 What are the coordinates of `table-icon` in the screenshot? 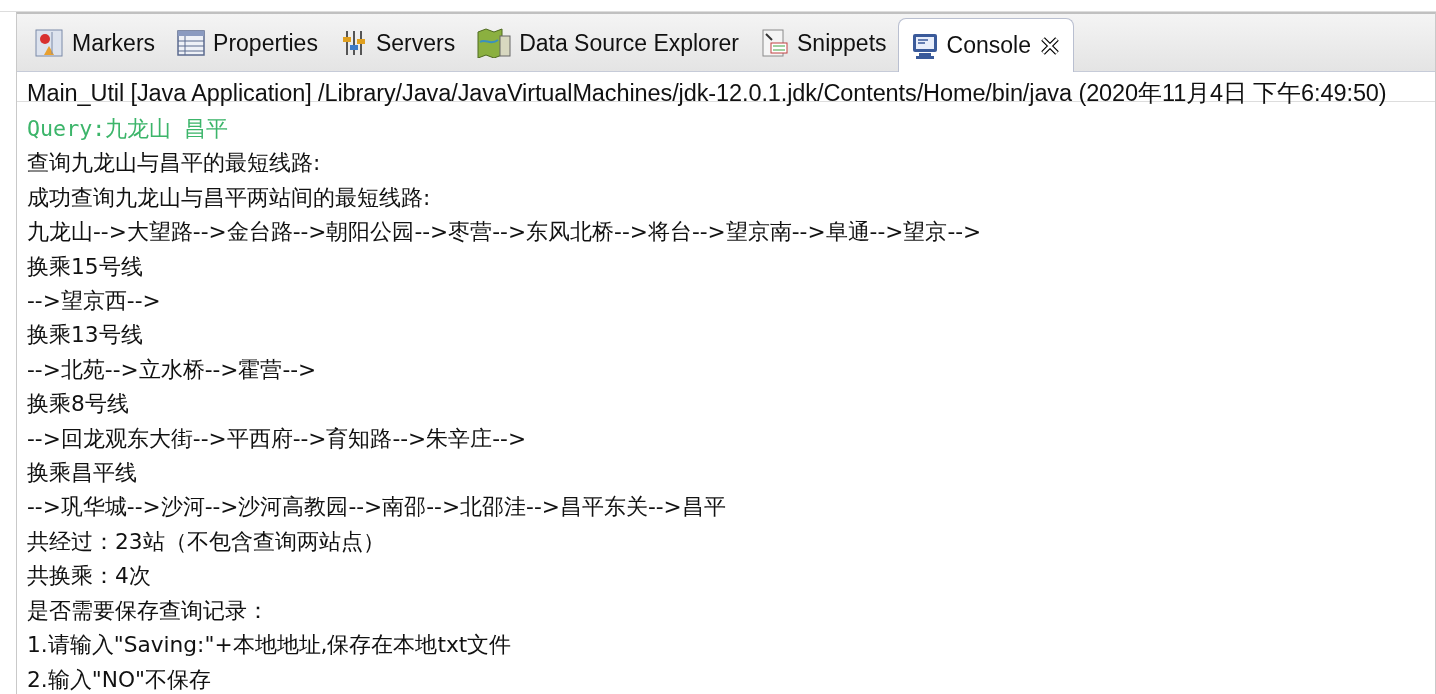 It's located at (191, 43).